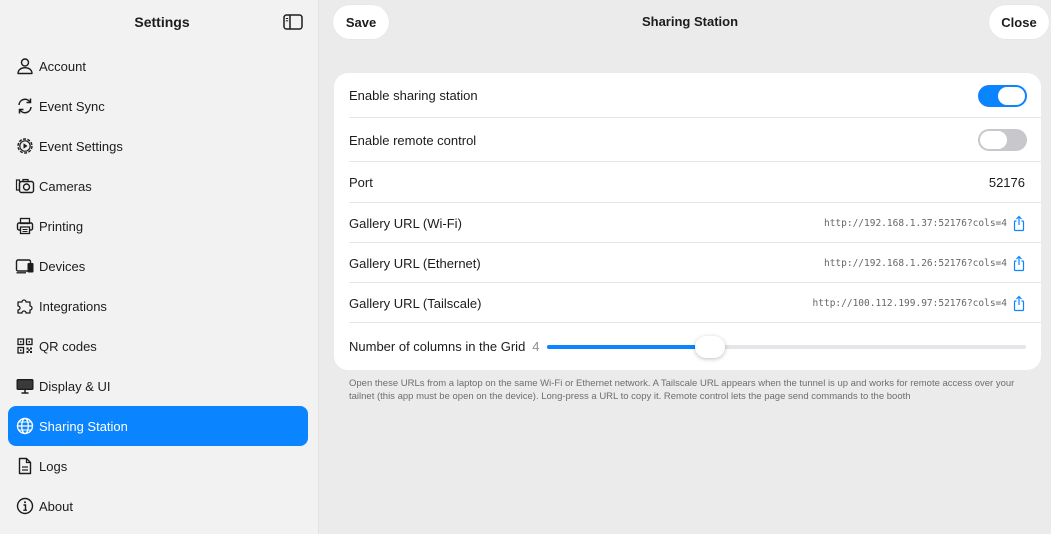  I want to click on sidebar-item-qr-codes: QR codes, so click(158, 346).